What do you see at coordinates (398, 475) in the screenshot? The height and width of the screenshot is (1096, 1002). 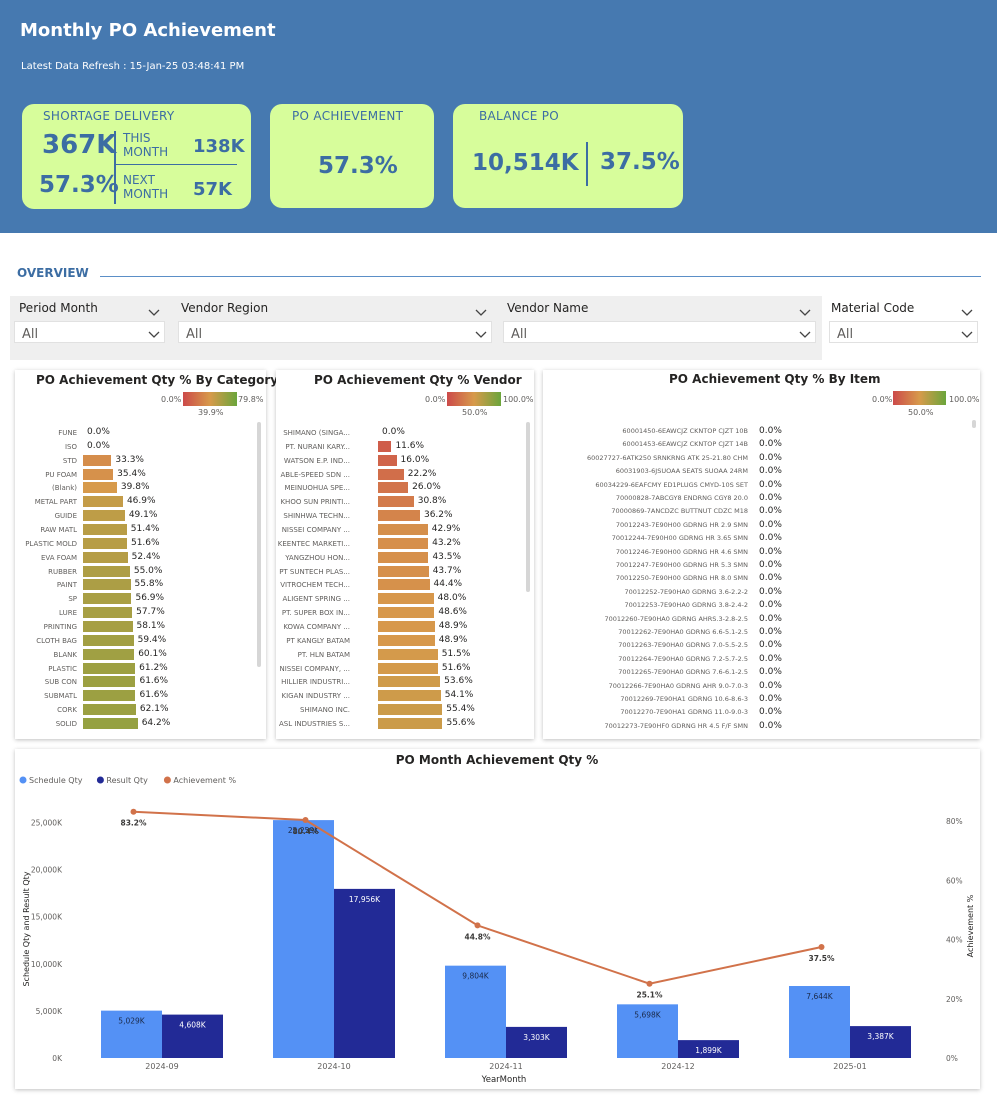 I see `bar-row: ABLE-SPEED SDN ... 22.2%` at bounding box center [398, 475].